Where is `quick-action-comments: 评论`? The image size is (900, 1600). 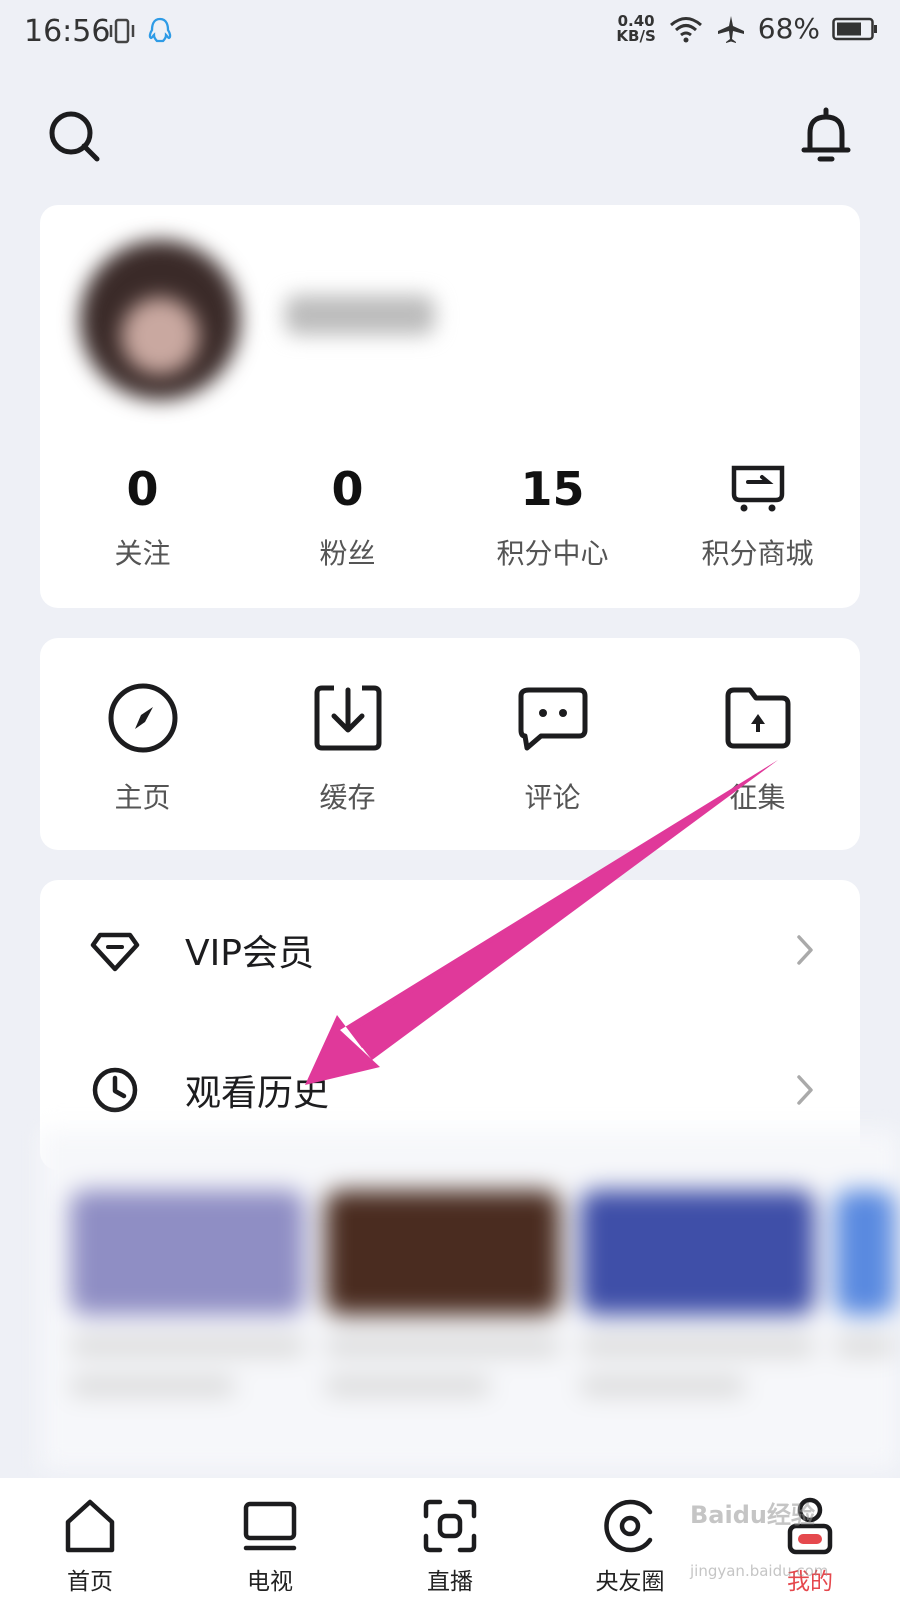 quick-action-comments: 评论 is located at coordinates (552, 748).